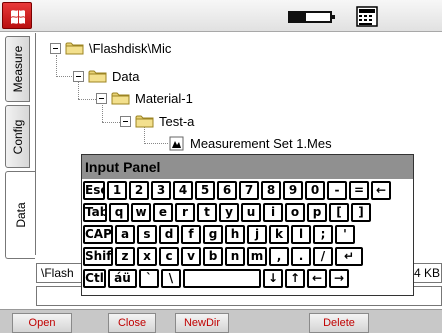  Describe the element at coordinates (257, 256) in the screenshot. I see `key-3-7: m` at that location.